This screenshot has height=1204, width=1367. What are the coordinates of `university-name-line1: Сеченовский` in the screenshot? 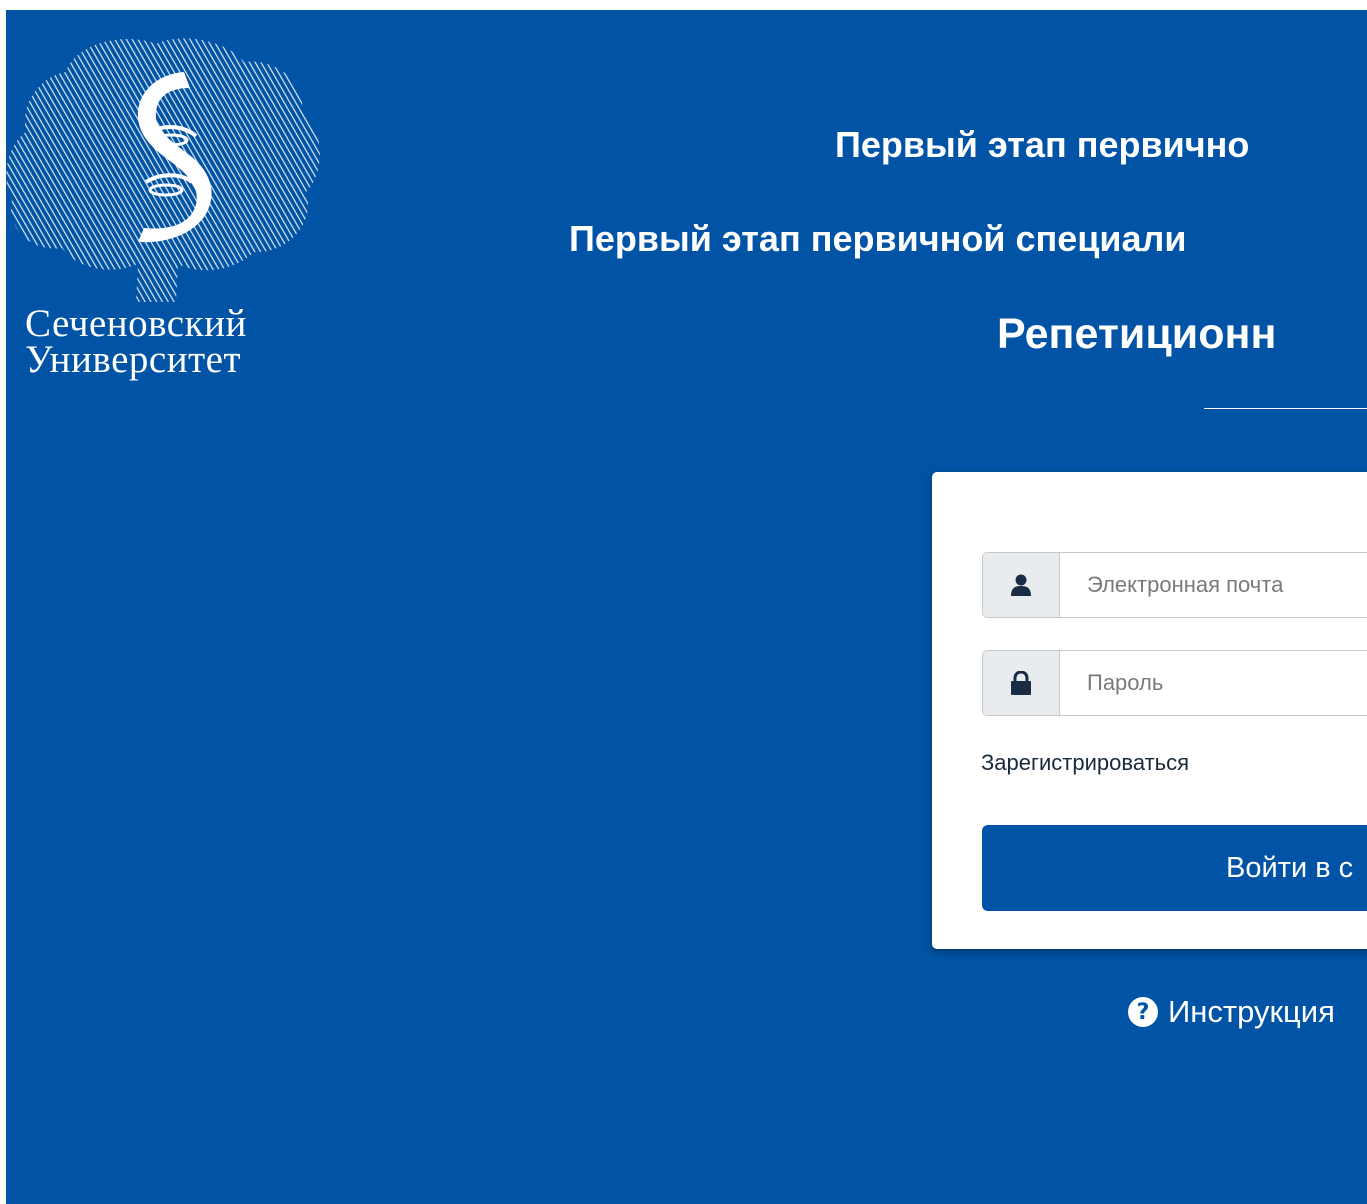 It's located at (136, 323).